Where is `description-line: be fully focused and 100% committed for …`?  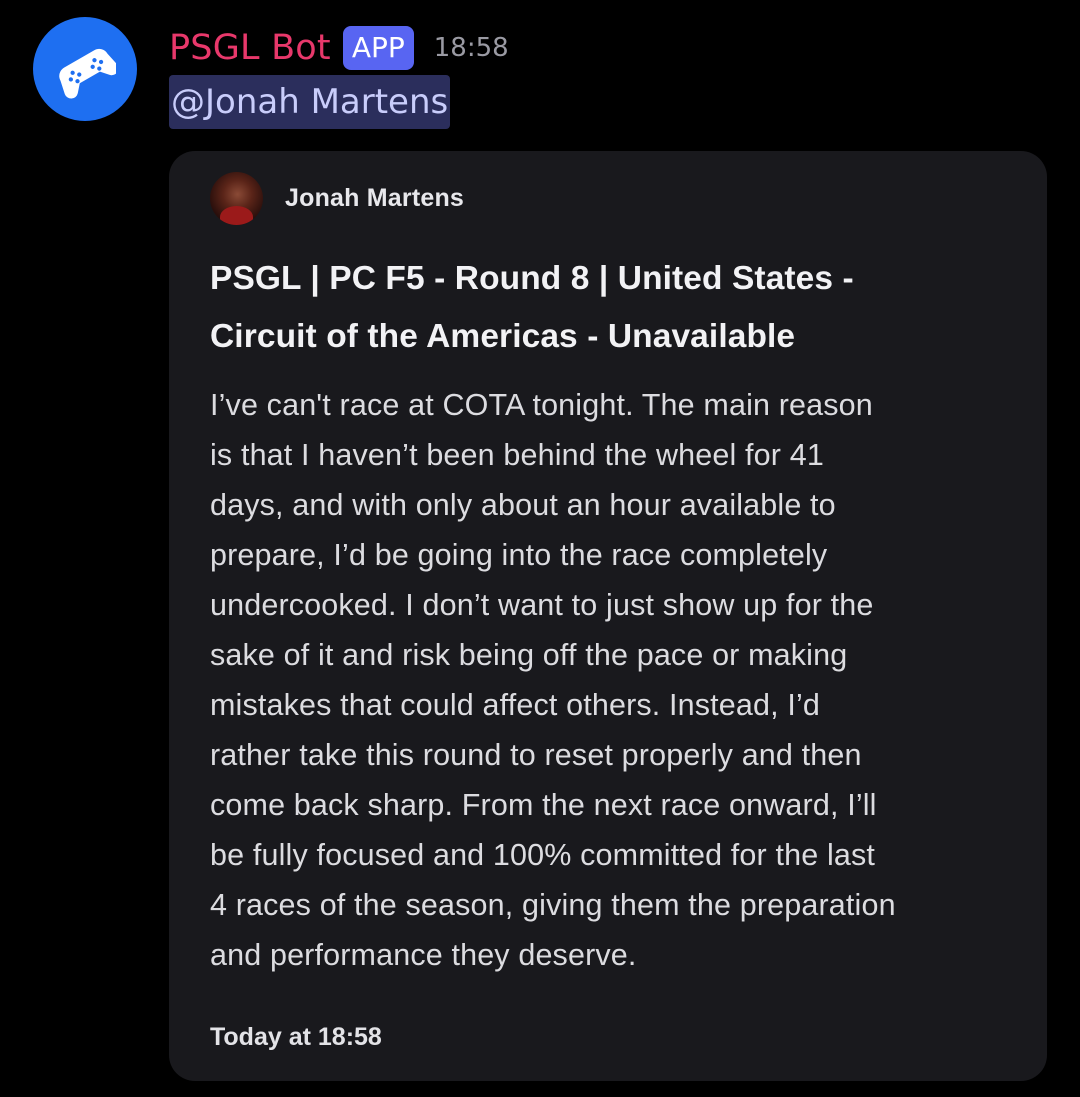
description-line: be fully focused and 100% committed for … is located at coordinates (543, 855).